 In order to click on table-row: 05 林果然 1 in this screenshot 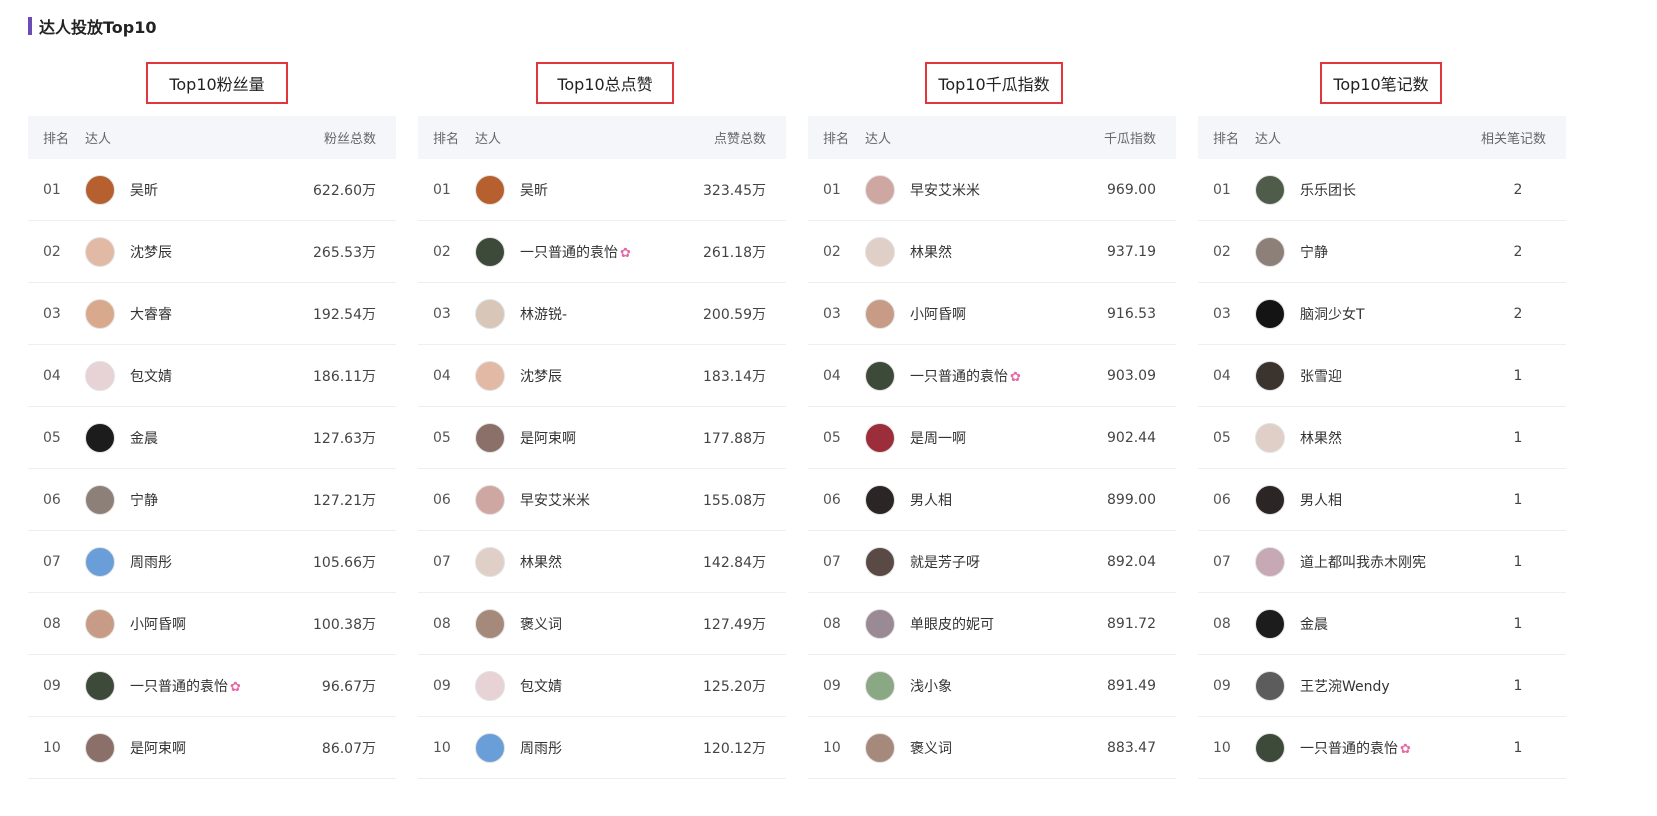, I will do `click(1382, 438)`.